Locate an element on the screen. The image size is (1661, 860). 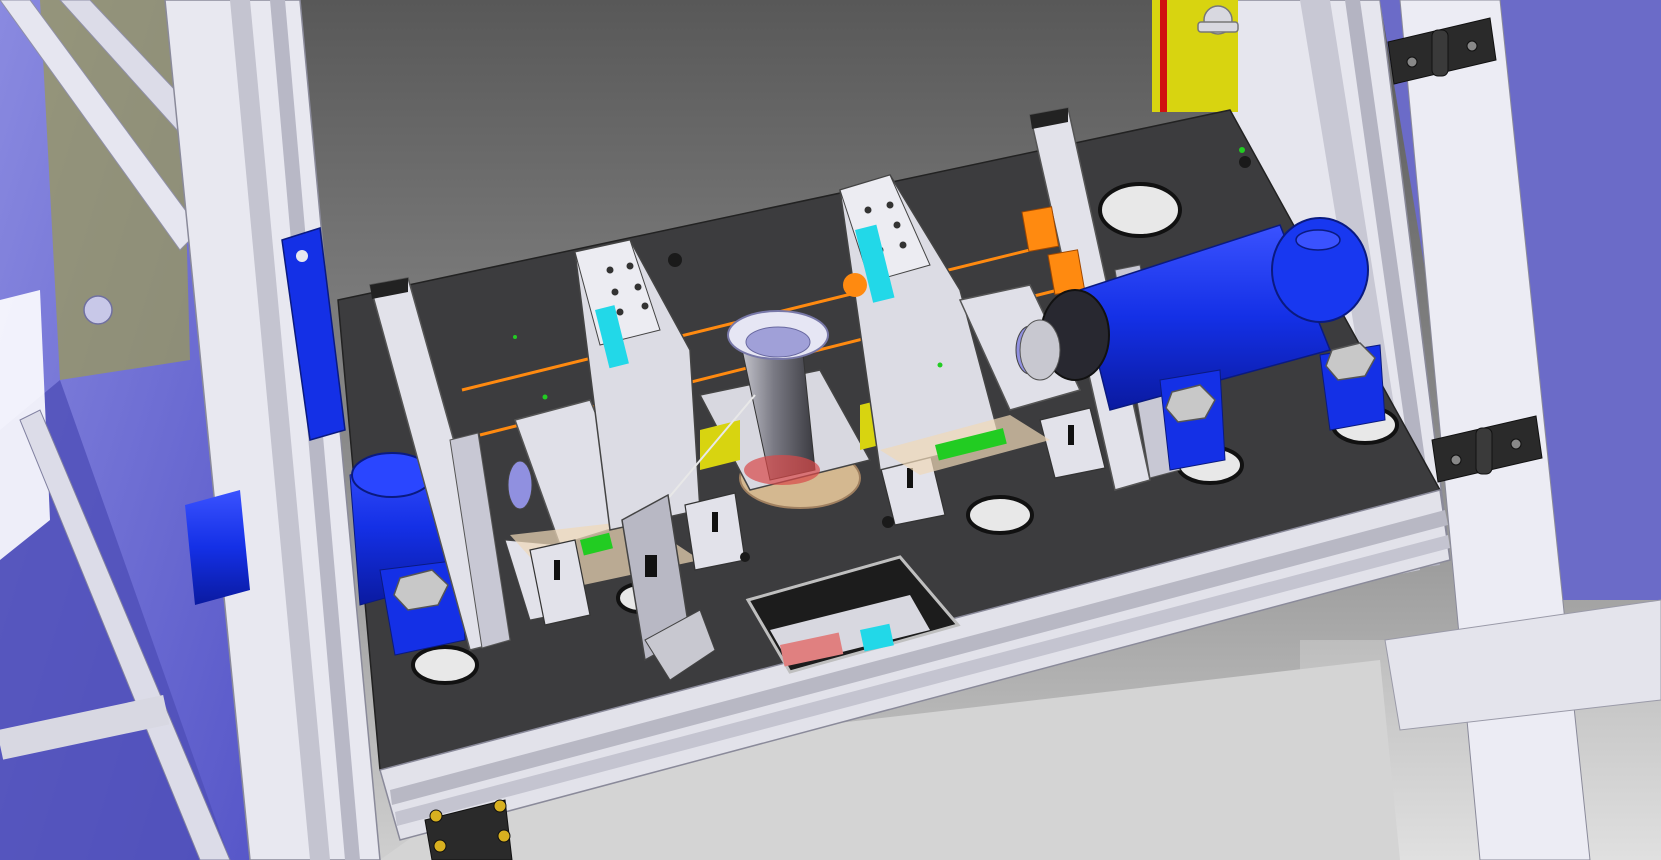
eye-bolt-left-icon is located at coordinates (98, 310).